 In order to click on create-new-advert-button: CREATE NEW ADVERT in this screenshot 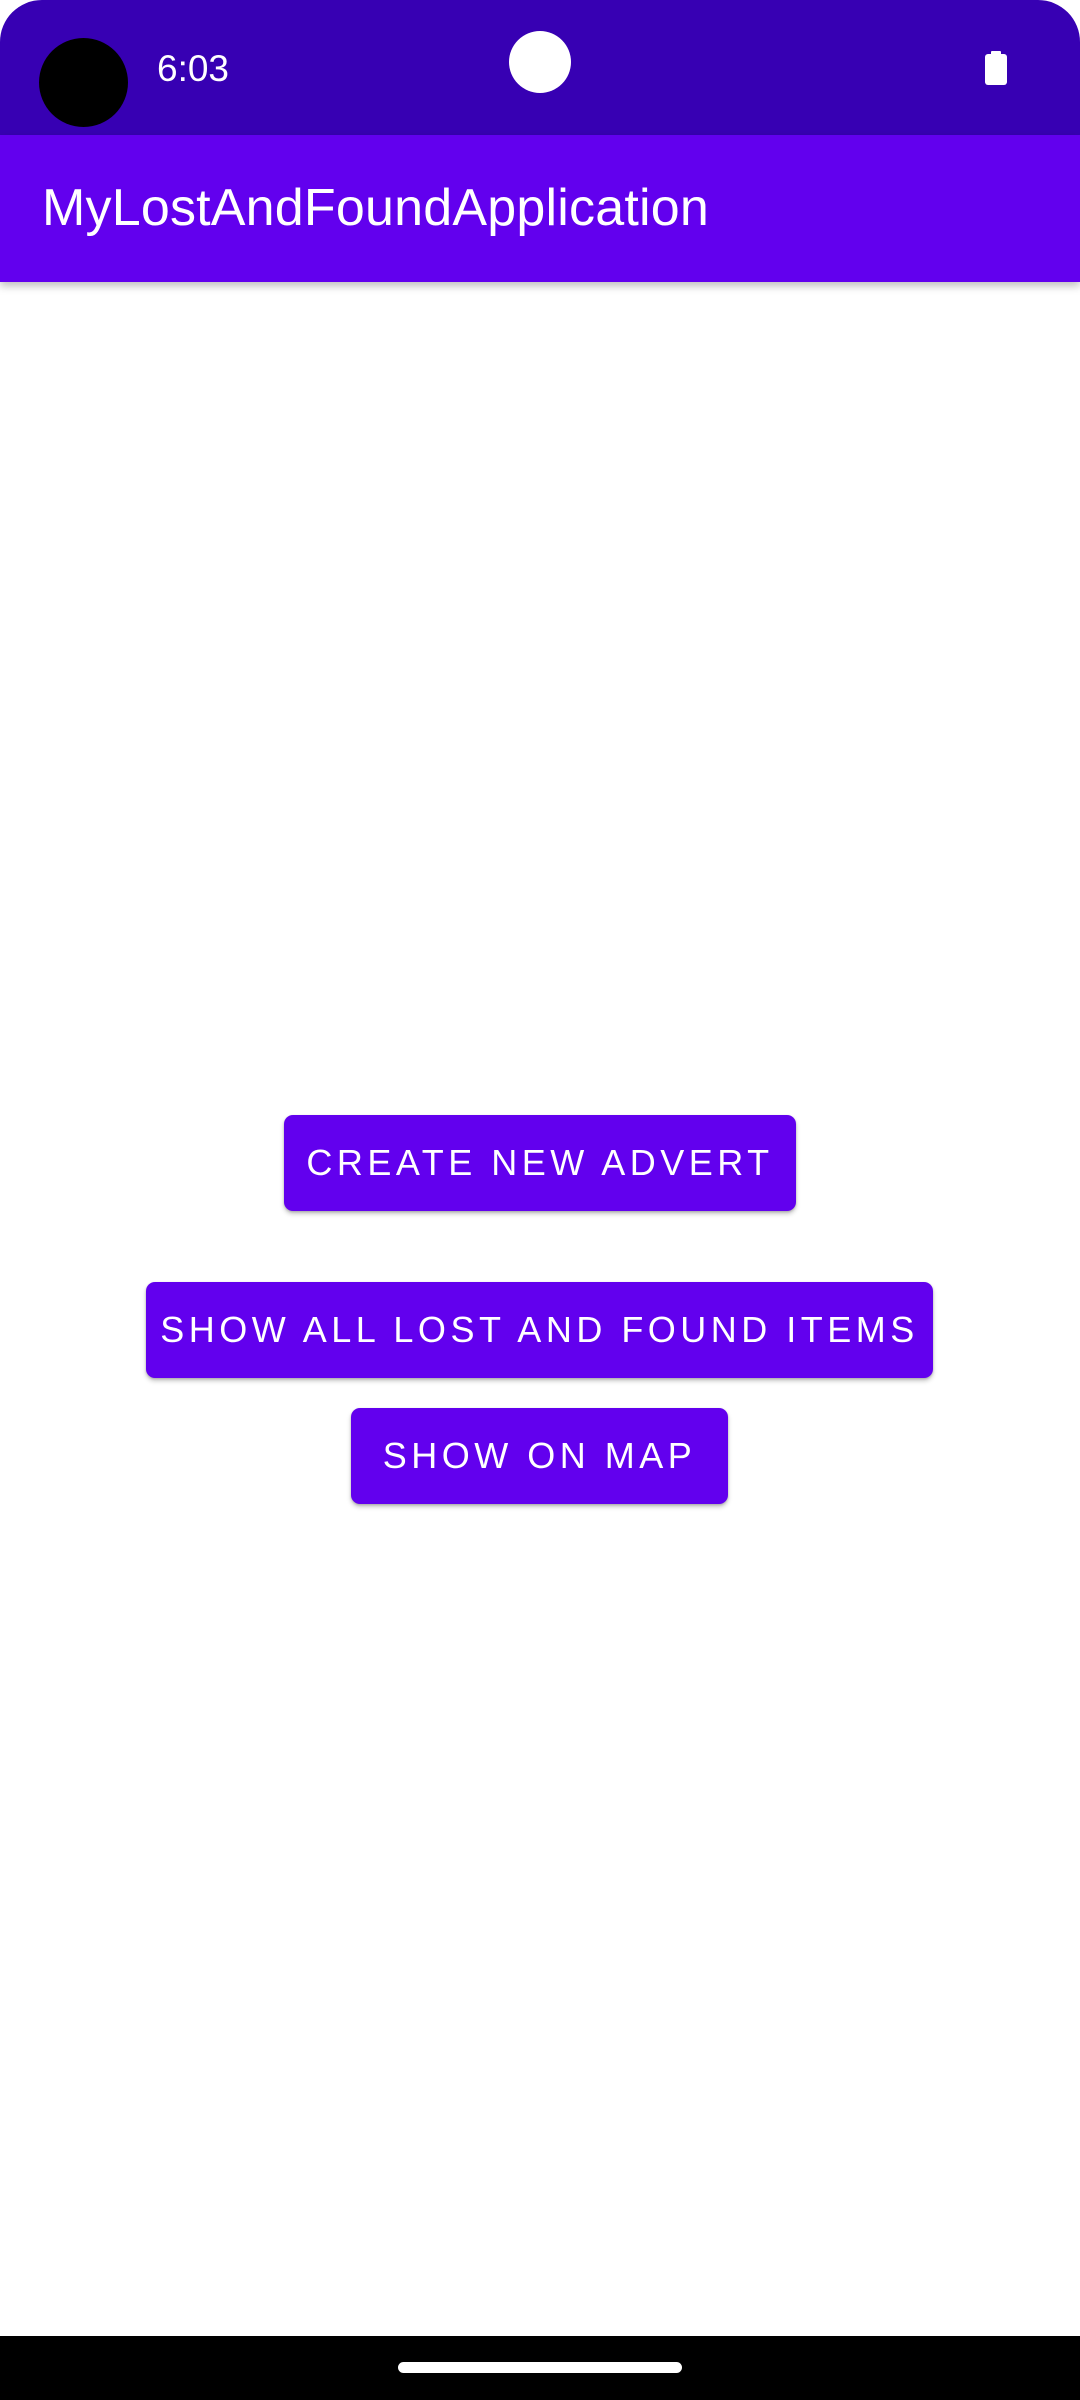, I will do `click(540, 1163)`.